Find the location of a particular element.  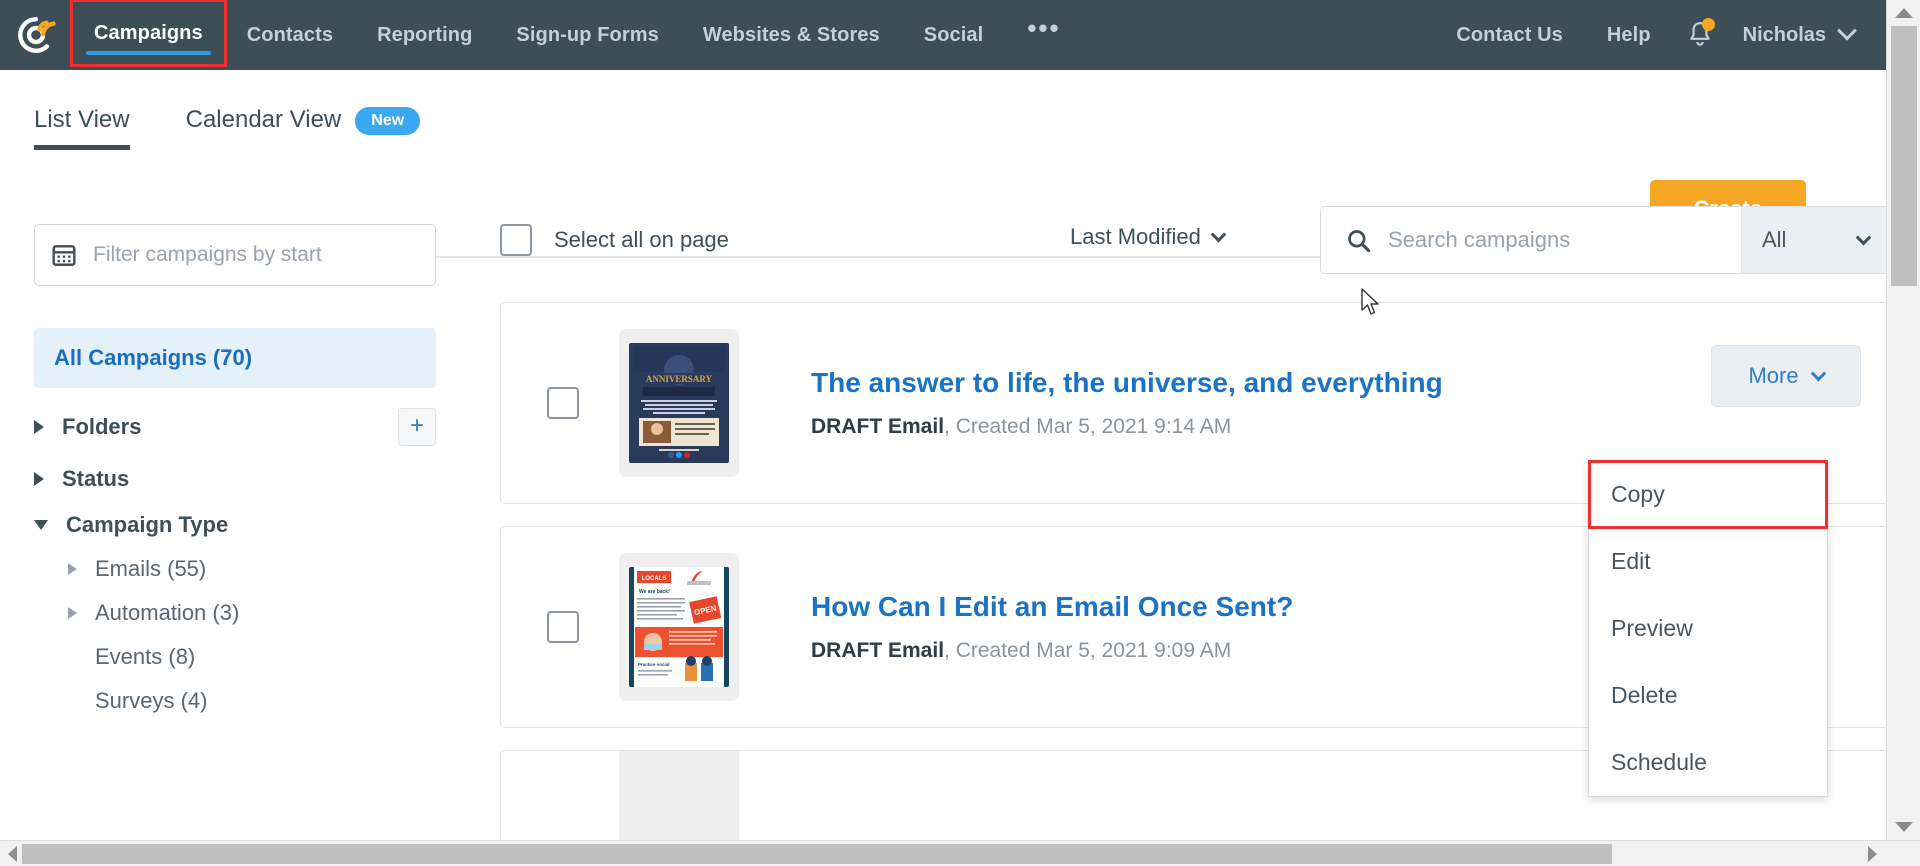

nav-item-websites-stores: Websites & Stores is located at coordinates (791, 35).